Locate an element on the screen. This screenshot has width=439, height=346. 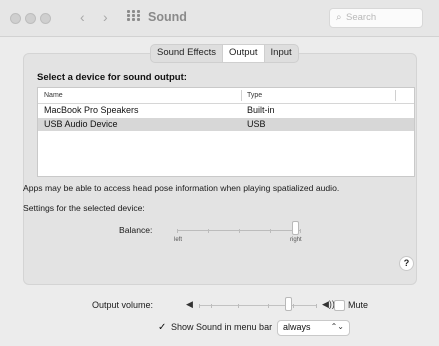
show-all-grid-icon is located at coordinates (134, 16).